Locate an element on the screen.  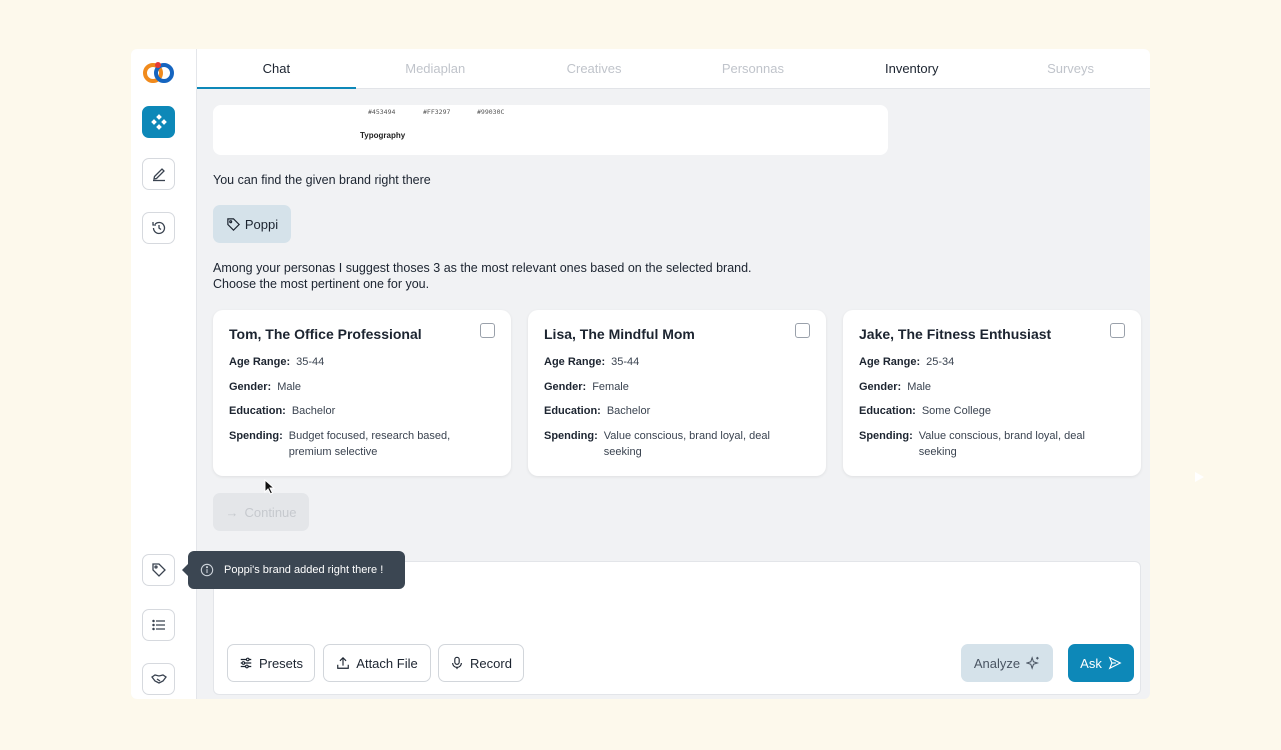
persona-name: Tom, The Office Professional is located at coordinates (325, 334).